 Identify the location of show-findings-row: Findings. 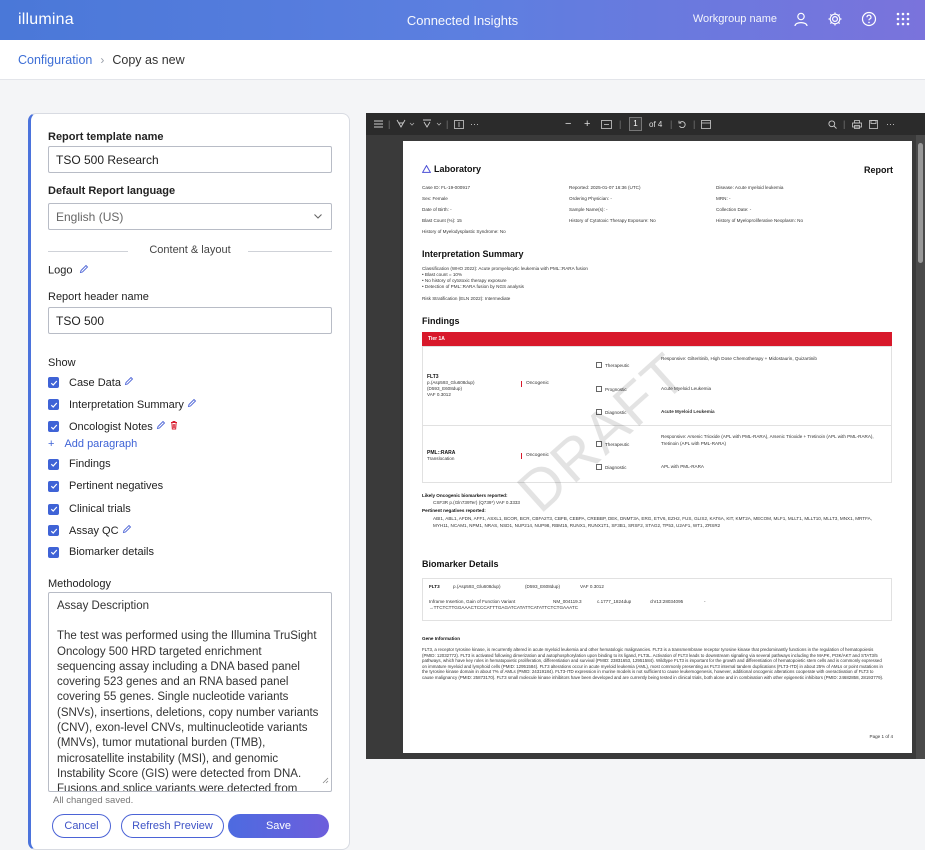
(79, 464).